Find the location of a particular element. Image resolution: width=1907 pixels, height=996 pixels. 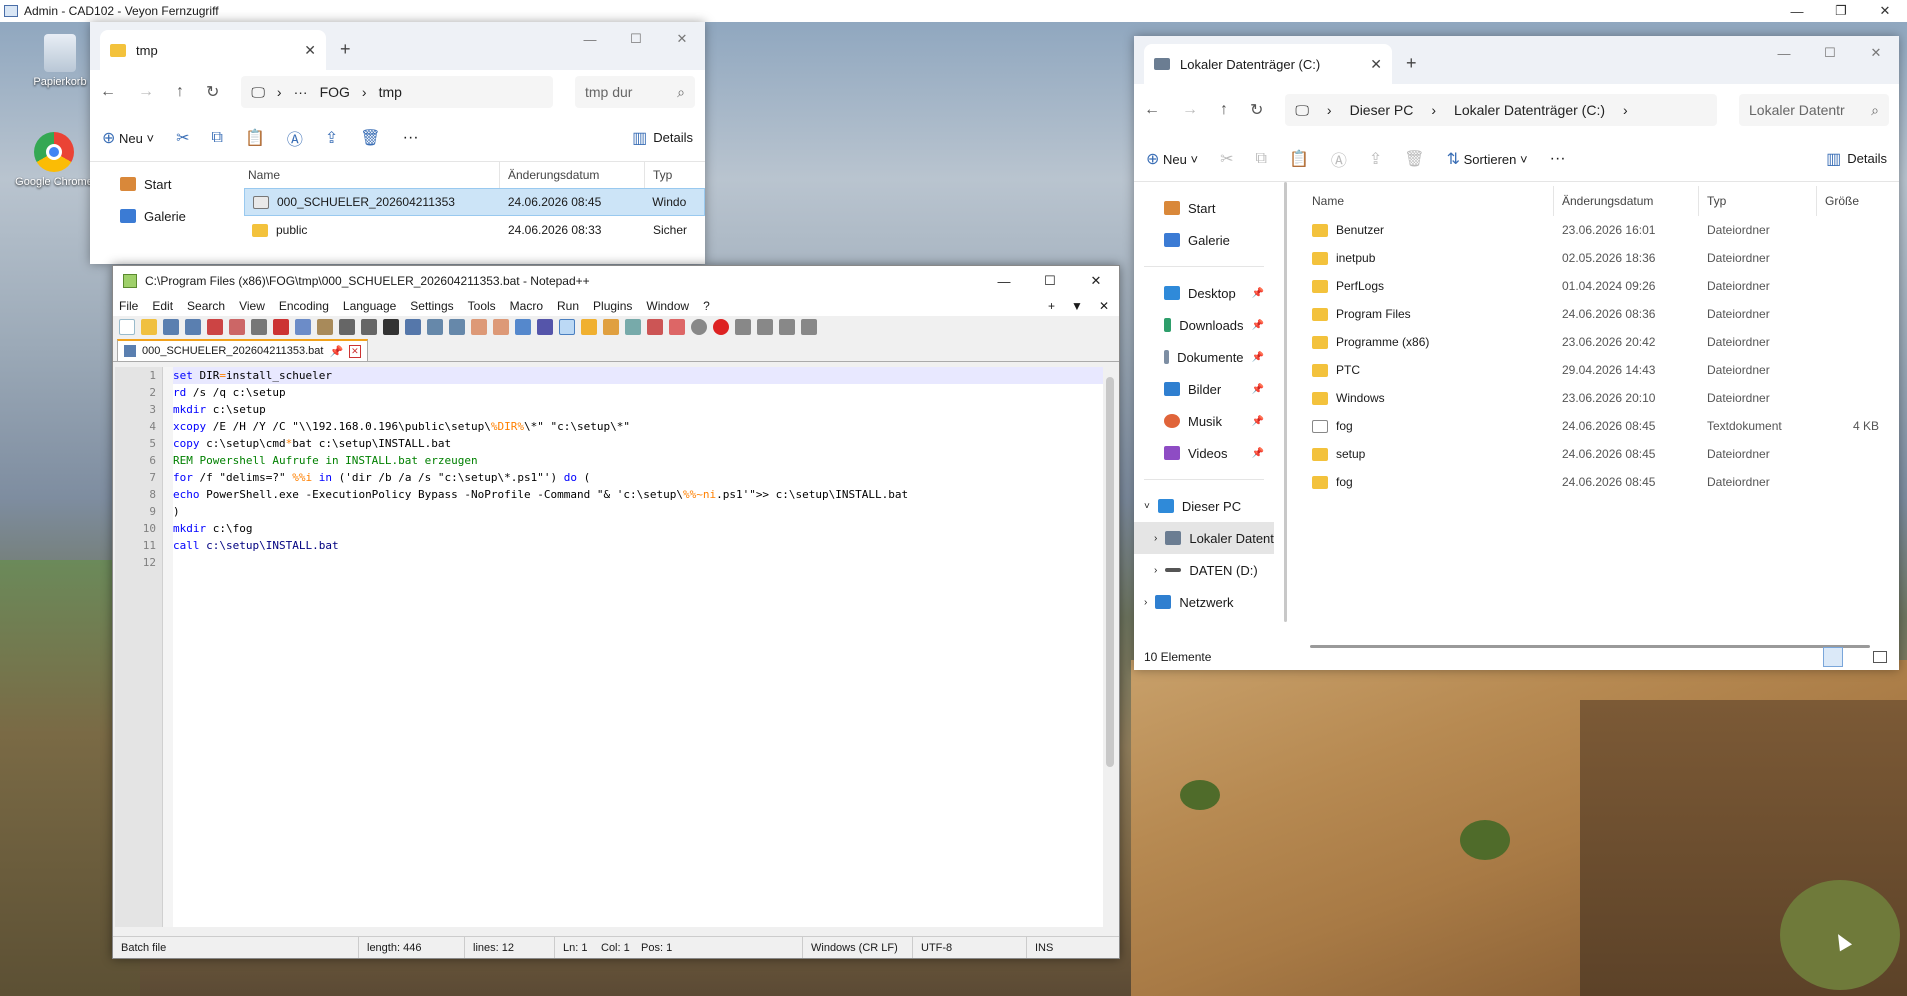

view-icon is located at coordinates (699, 327).